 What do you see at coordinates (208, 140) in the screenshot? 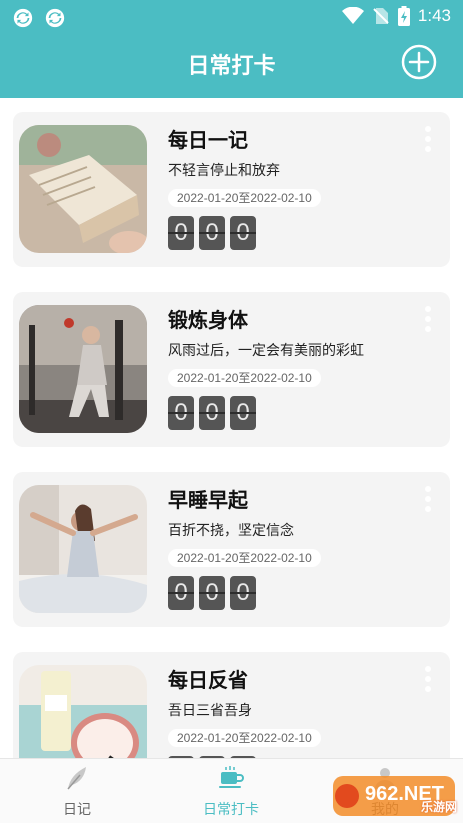
I see `card-title: 每日一记` at bounding box center [208, 140].